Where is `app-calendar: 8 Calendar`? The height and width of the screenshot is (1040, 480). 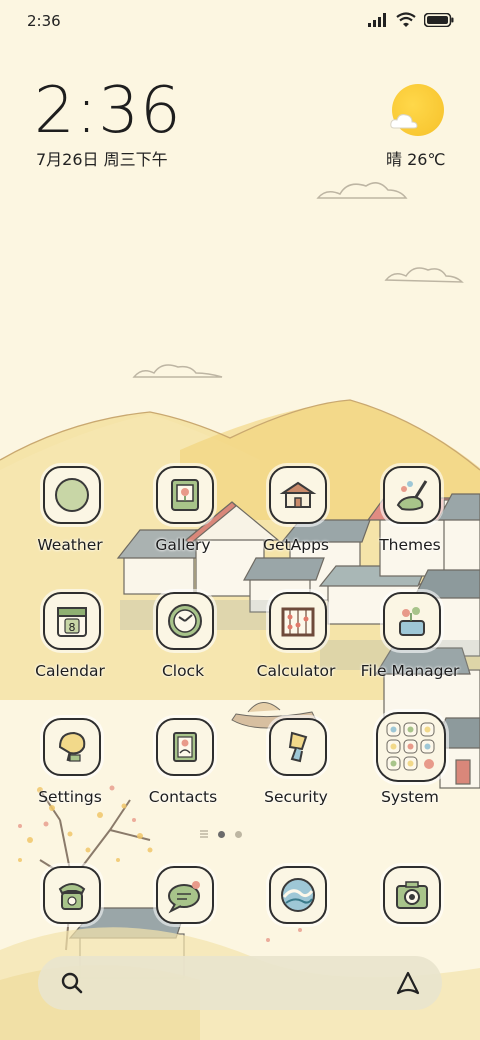
app-calendar: 8 Calendar is located at coordinates (70, 647).